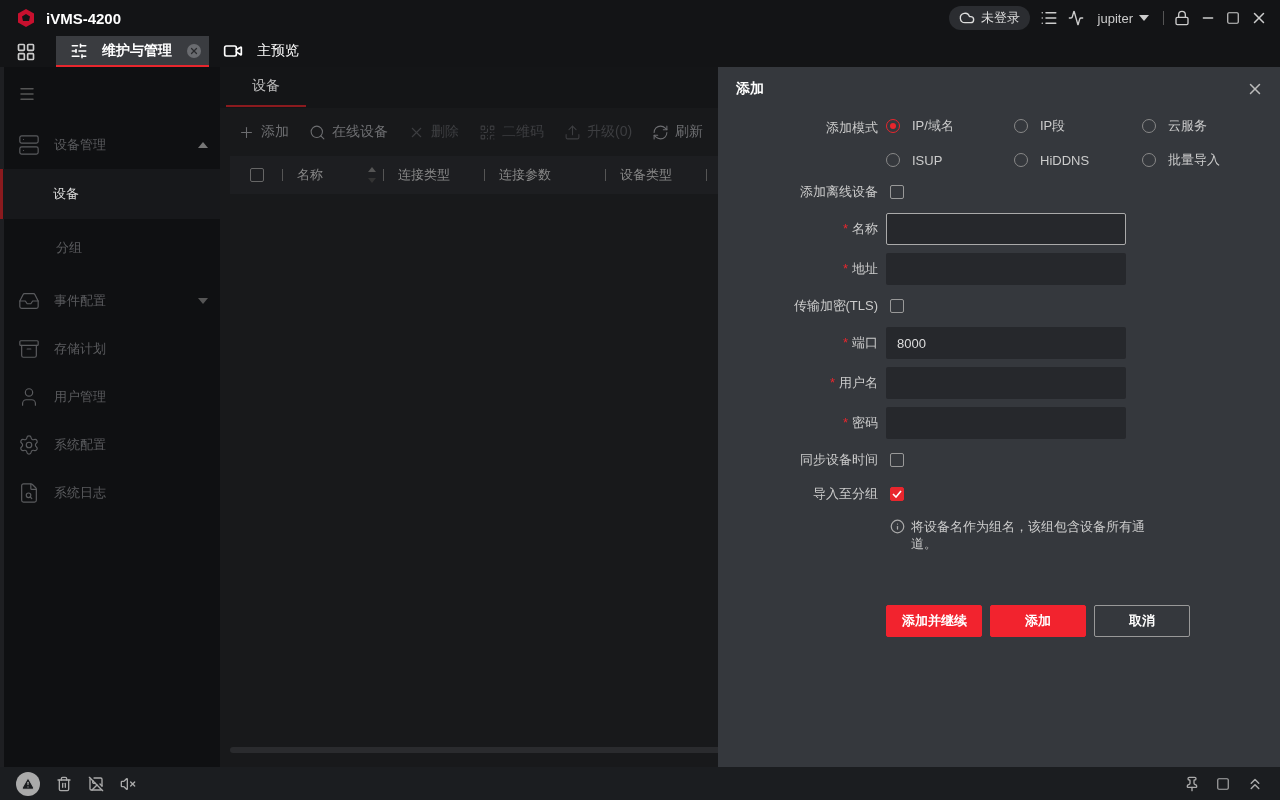 The image size is (1280, 800). I want to click on dialog-button: 取消, so click(1142, 621).